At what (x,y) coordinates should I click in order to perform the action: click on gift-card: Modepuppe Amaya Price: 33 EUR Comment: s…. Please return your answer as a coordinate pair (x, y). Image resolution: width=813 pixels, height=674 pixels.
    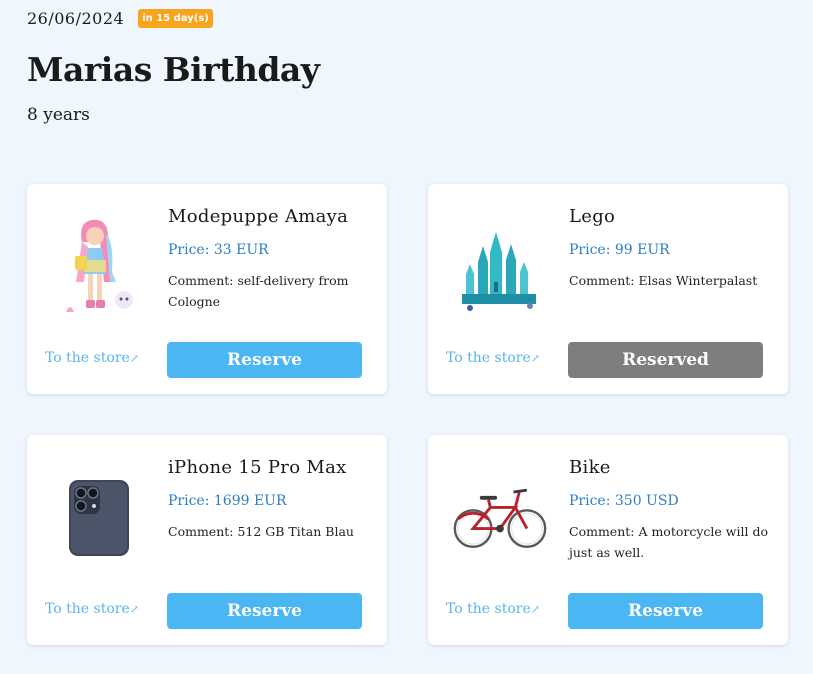
    Looking at the image, I should click on (207, 289).